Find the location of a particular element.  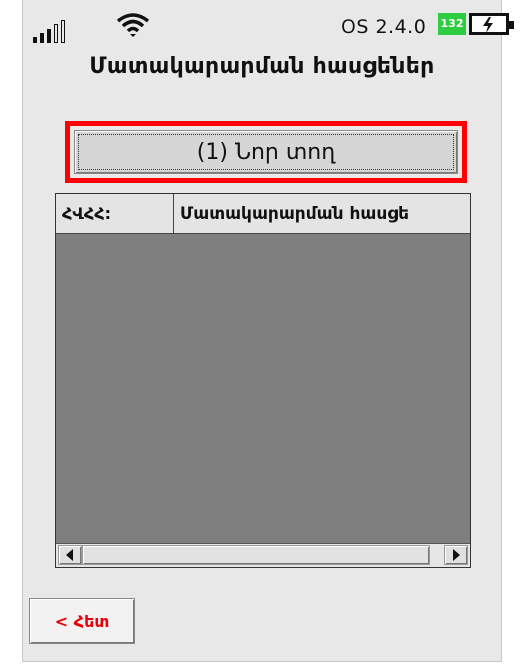

arrow-right-icon is located at coordinates (456, 555).